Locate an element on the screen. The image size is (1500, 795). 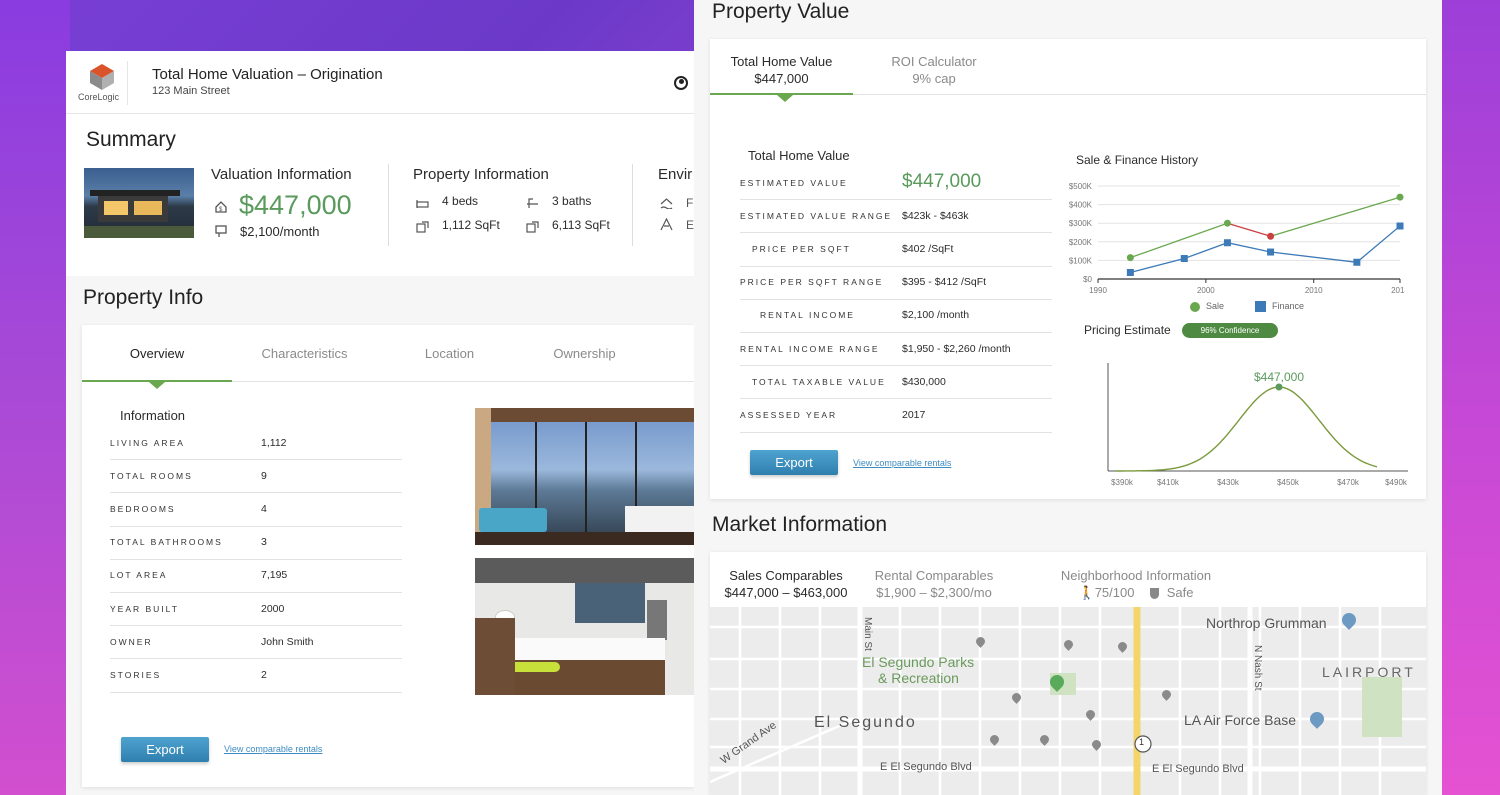
logo-text: CoreLogic is located at coordinates (99, 97).